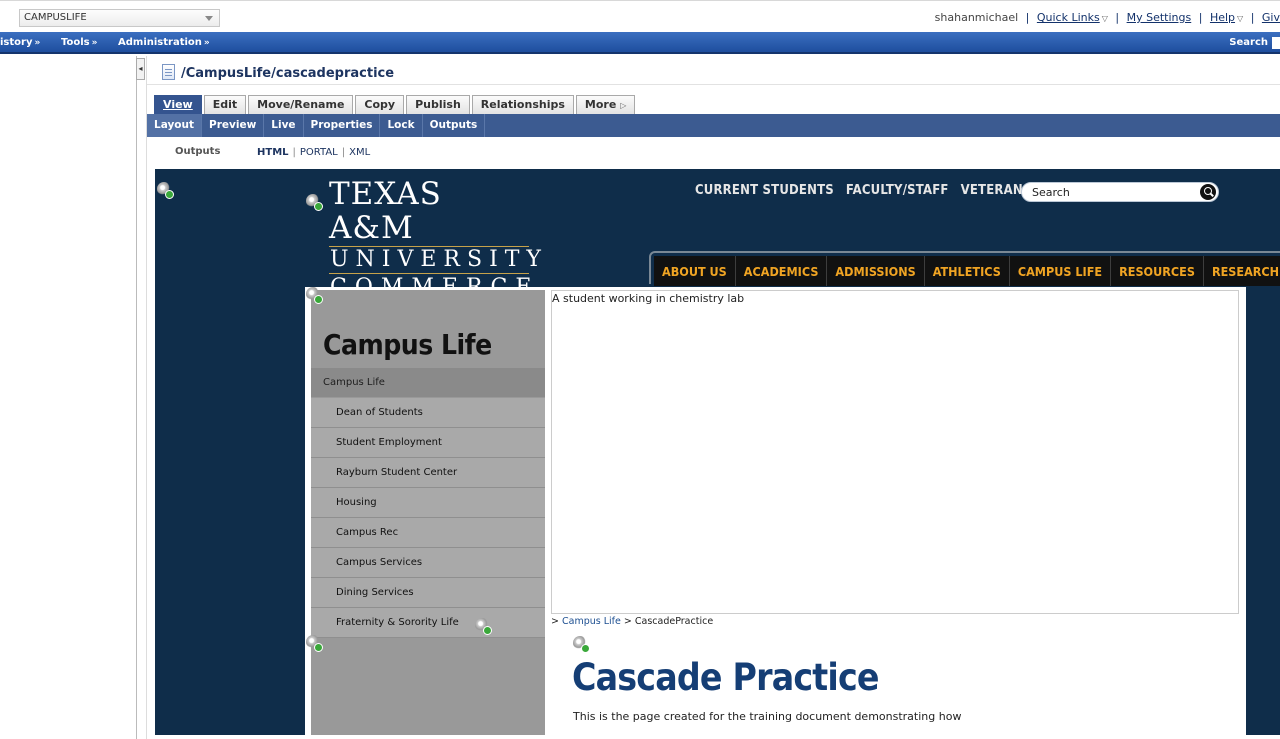 The image size is (1280, 739). I want to click on section-nav-item: Dining Services, so click(428, 593).